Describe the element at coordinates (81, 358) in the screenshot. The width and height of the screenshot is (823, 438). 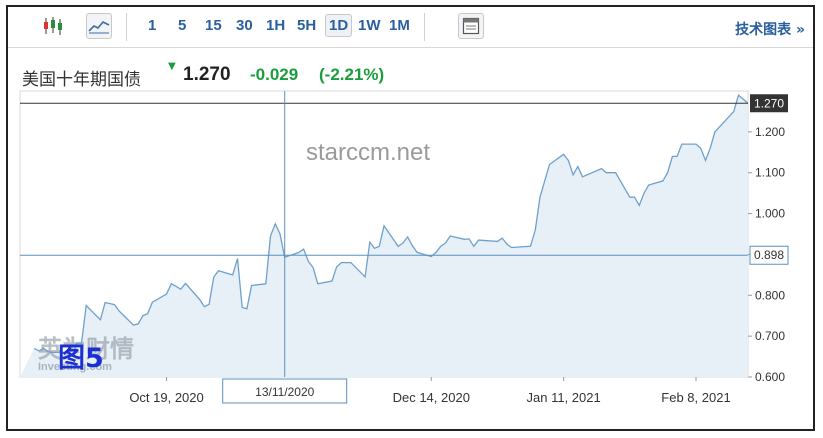
I see `figure-label: 图5` at that location.